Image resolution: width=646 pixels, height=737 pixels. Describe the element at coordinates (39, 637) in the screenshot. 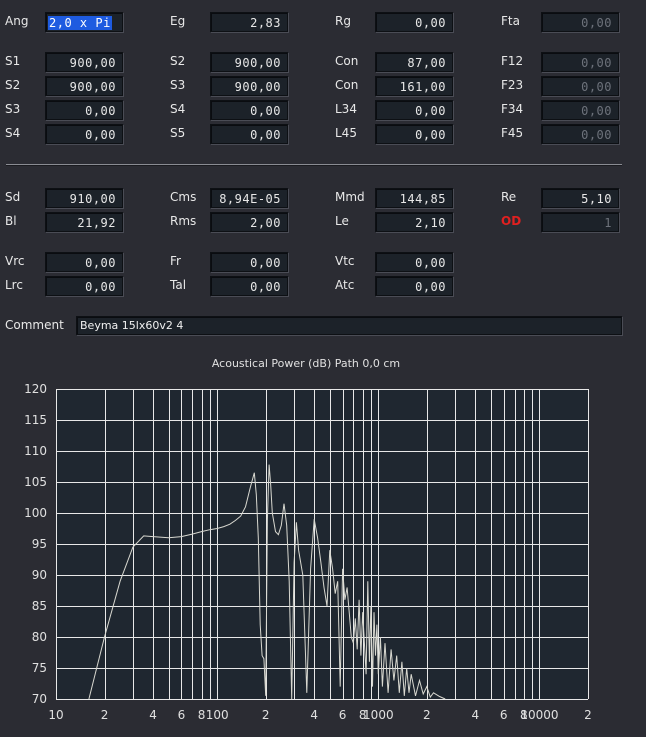

I see `y-tick-label: 80` at that location.